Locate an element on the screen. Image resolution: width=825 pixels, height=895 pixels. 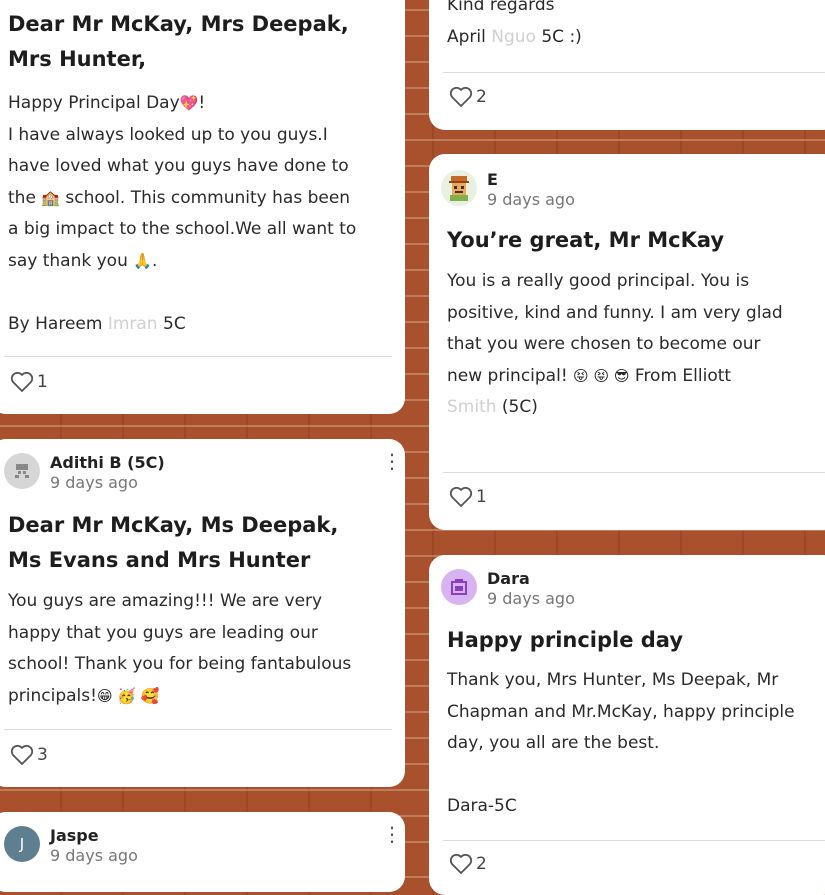
post-card: Kind regards April Nguo 5C :) 2 is located at coordinates (627, 65).